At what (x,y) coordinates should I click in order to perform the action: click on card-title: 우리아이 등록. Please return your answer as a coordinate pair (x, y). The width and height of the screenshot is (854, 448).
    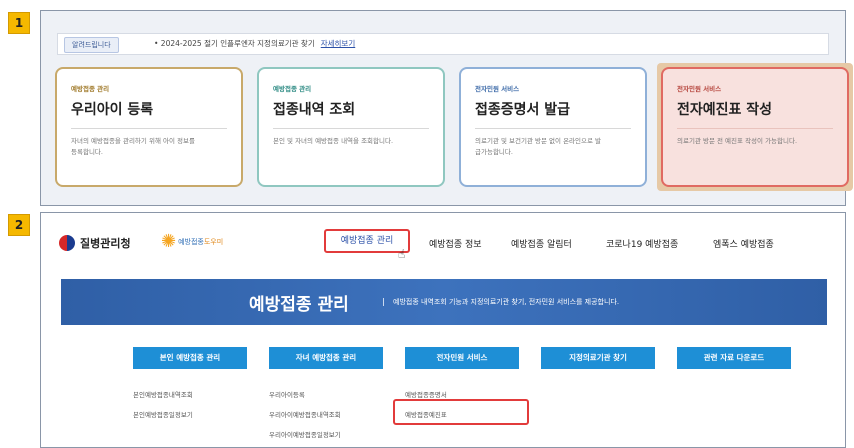
    Looking at the image, I should click on (112, 110).